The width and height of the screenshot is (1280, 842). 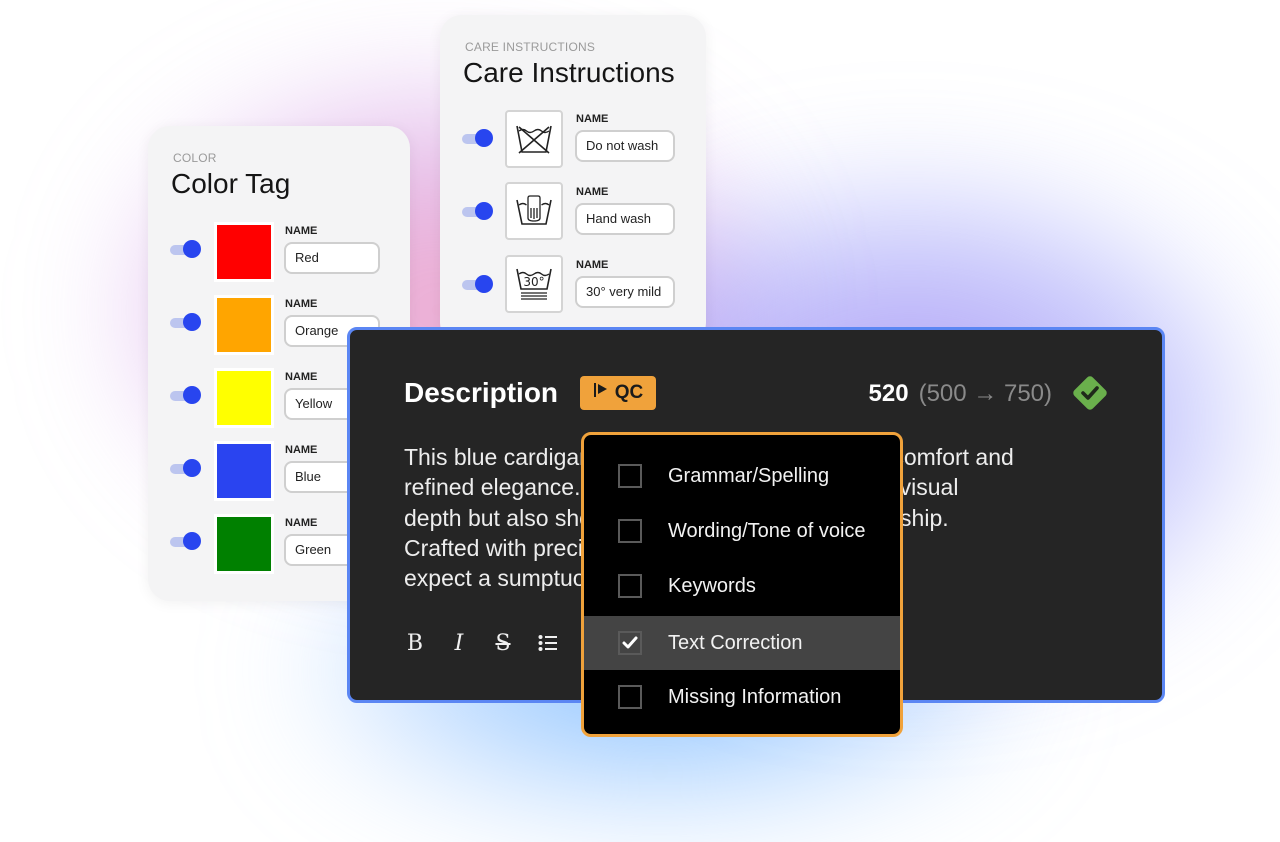 What do you see at coordinates (186, 249) in the screenshot?
I see `color-toggle-red` at bounding box center [186, 249].